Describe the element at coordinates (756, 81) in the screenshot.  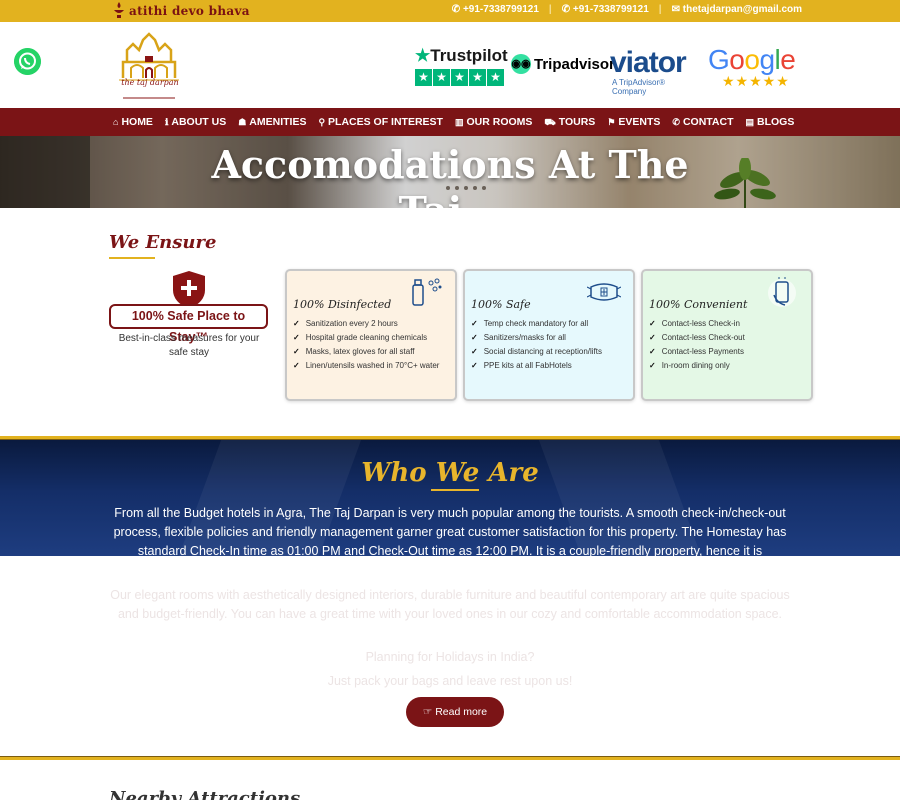
I see `google-rating-stars: ★★★★★` at that location.